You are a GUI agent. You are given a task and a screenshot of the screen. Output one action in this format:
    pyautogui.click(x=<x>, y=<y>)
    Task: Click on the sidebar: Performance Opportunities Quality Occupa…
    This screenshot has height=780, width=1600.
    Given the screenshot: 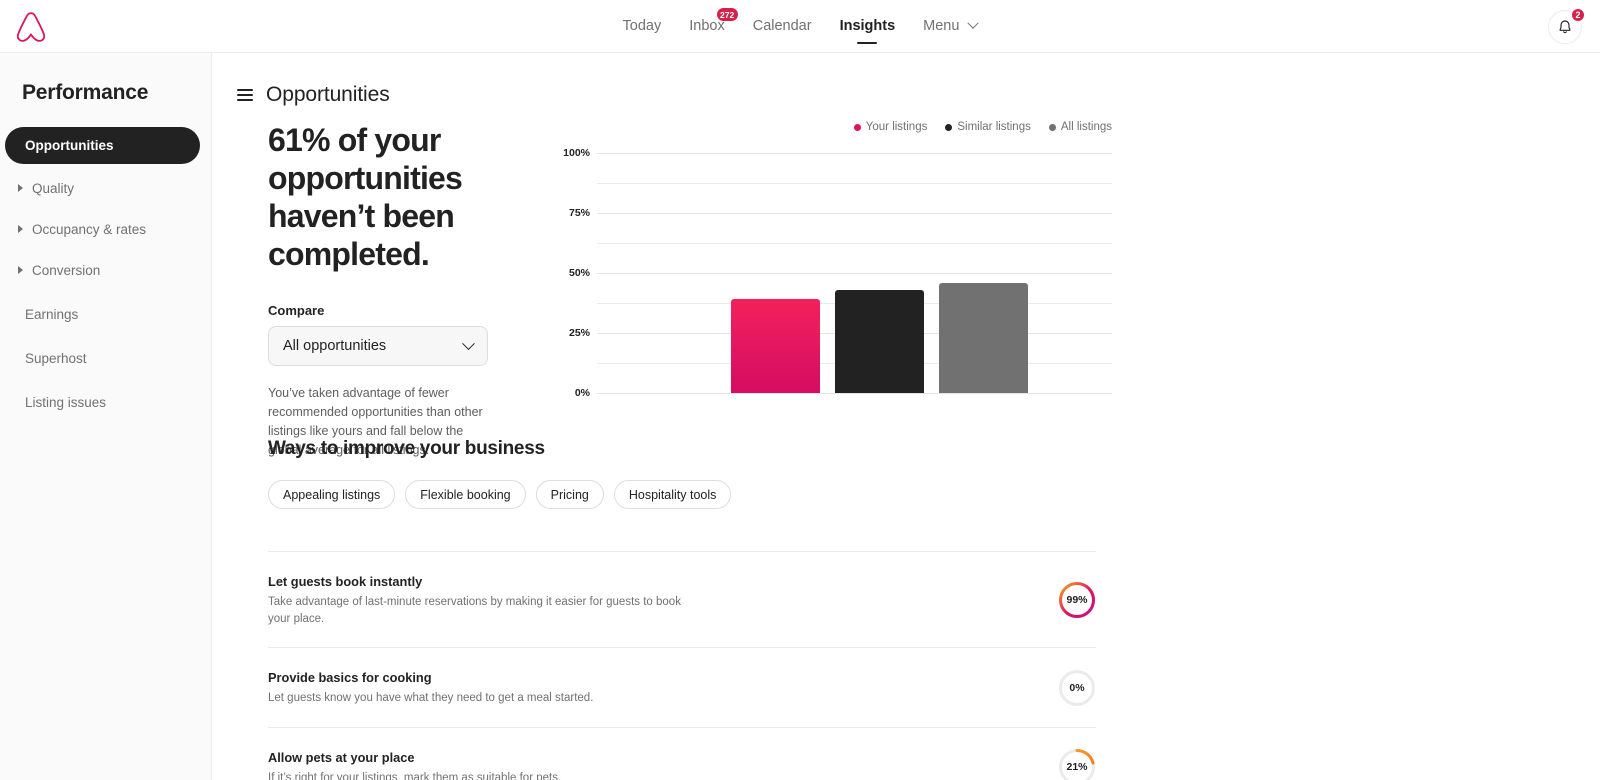 What is the action you would take?
    pyautogui.click(x=106, y=416)
    